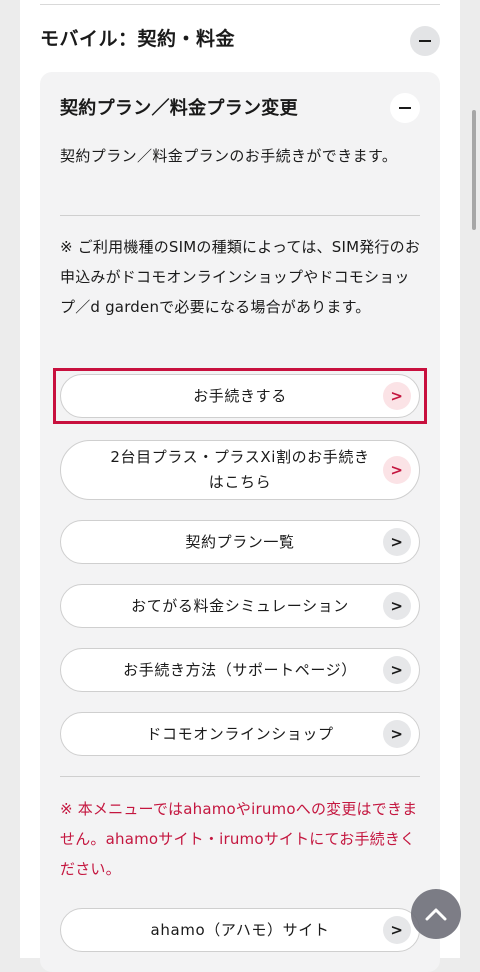  I want to click on second-device-plus-button: 2台目プラス・プラスXi割のお手続きはこちら >, so click(240, 470).